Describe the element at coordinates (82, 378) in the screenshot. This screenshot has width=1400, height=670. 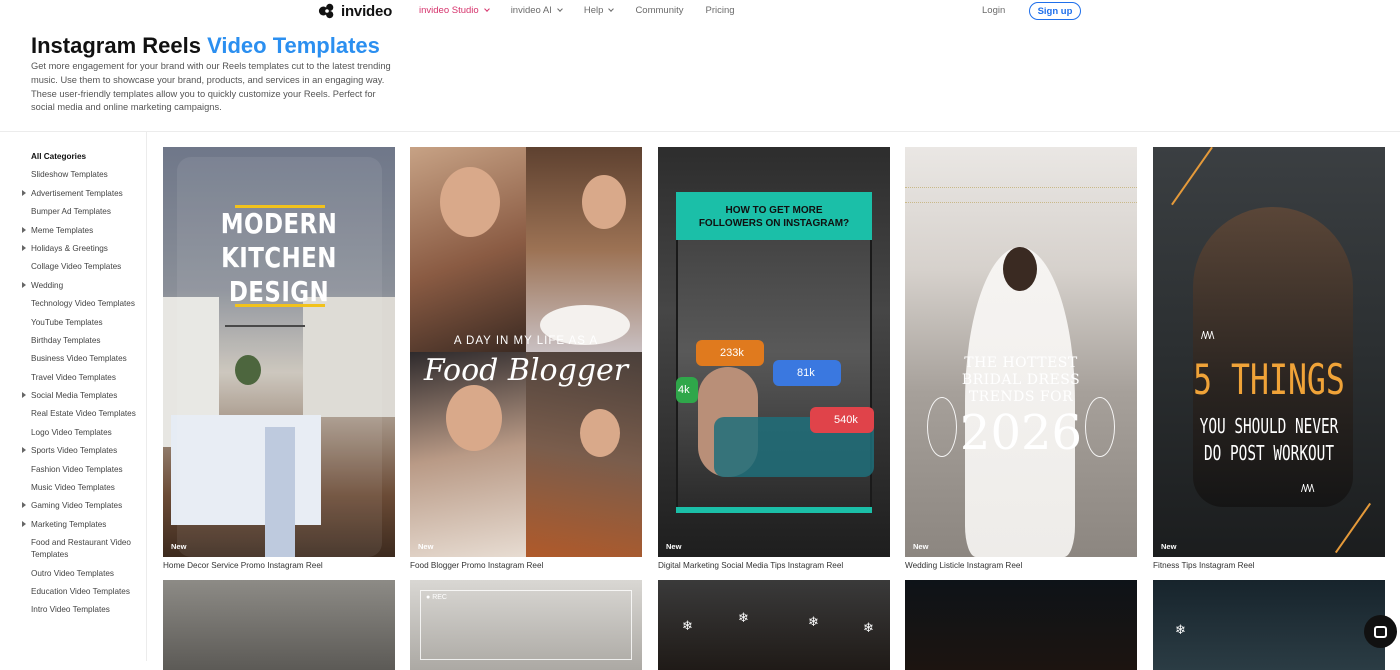
I see `sidebar-category-item: Travel Video Templates` at that location.